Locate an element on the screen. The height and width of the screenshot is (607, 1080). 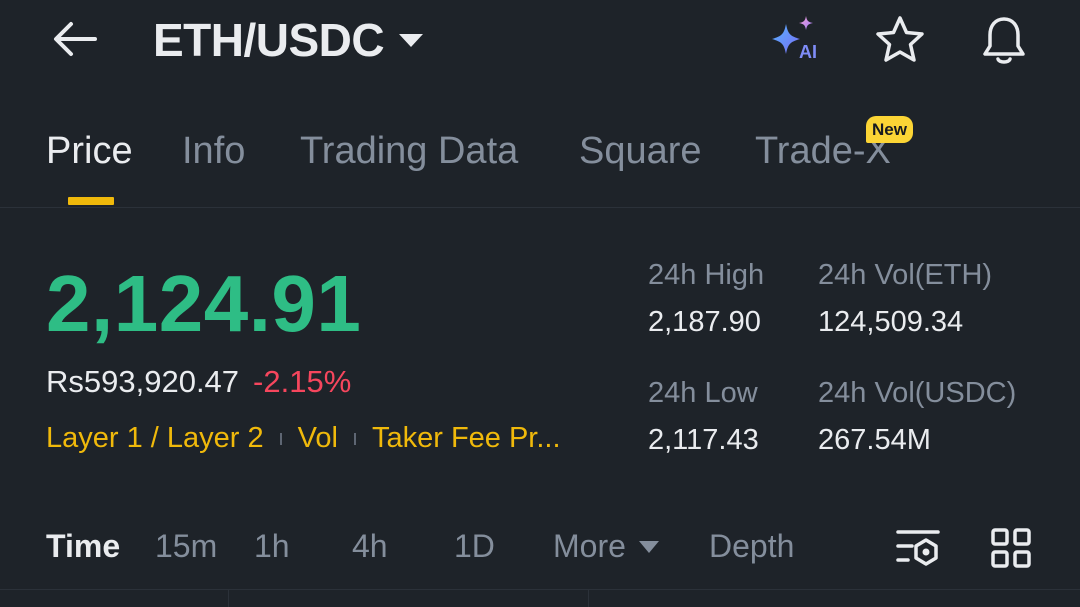
interval-more-dropdown: More is located at coordinates (606, 546).